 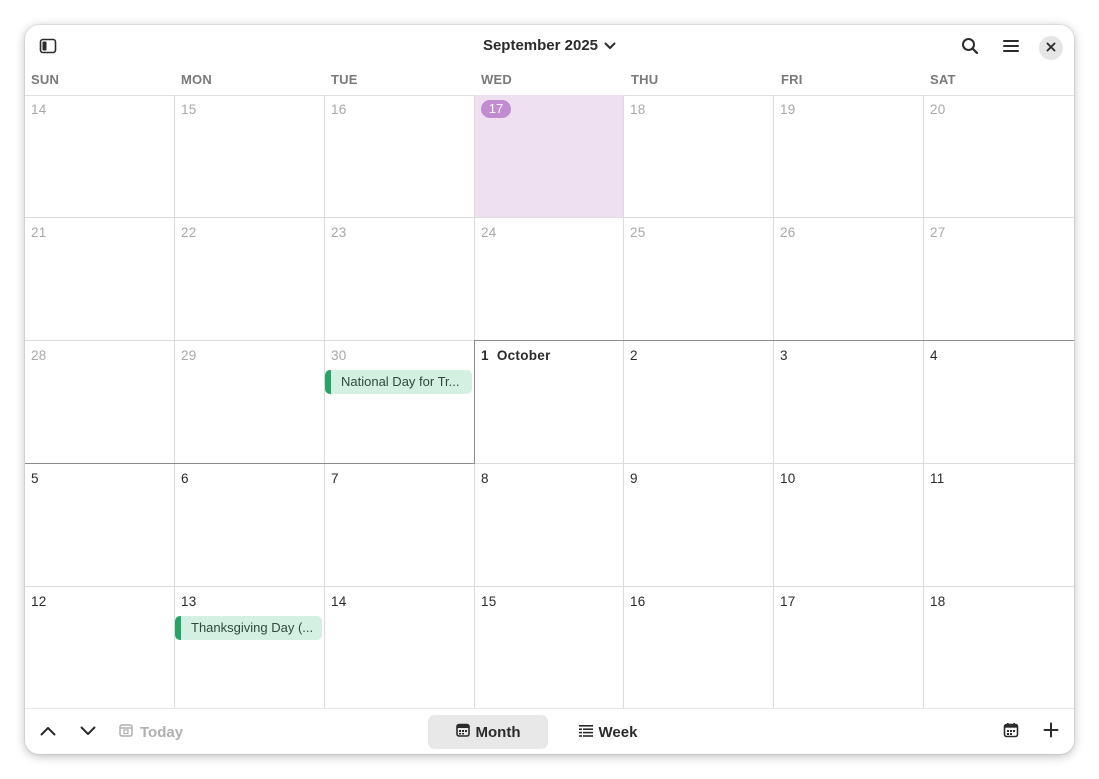 I want to click on day-cell: 23, so click(x=400, y=279).